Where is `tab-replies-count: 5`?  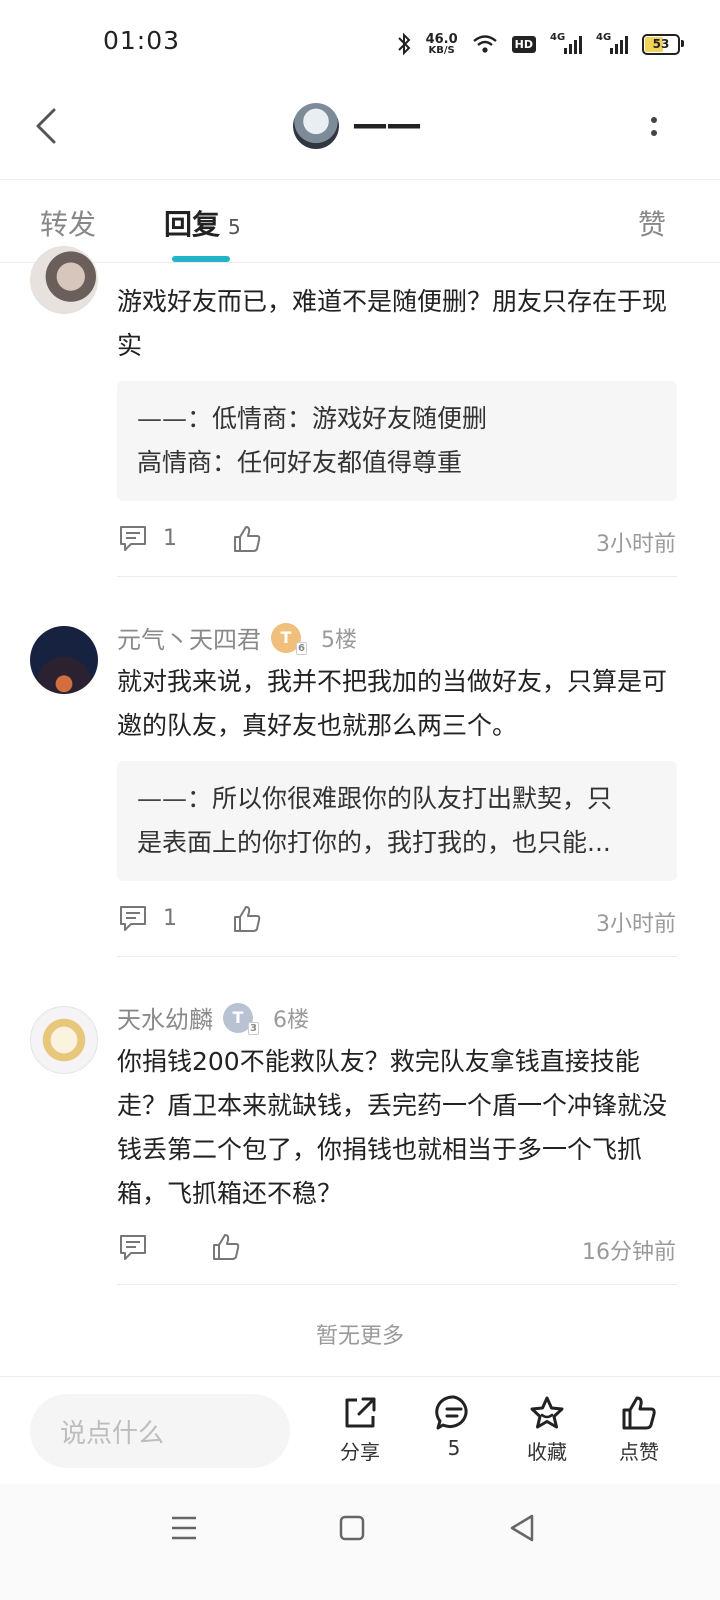
tab-replies-count: 5 is located at coordinates (234, 227).